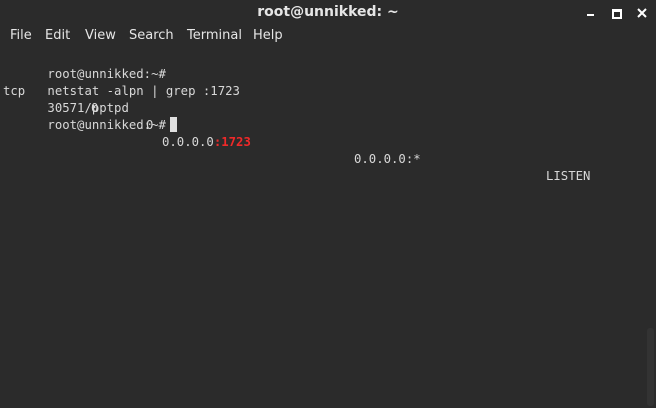 The height and width of the screenshot is (408, 656). What do you see at coordinates (650, 367) in the screenshot?
I see `scrollbar-thumb` at bounding box center [650, 367].